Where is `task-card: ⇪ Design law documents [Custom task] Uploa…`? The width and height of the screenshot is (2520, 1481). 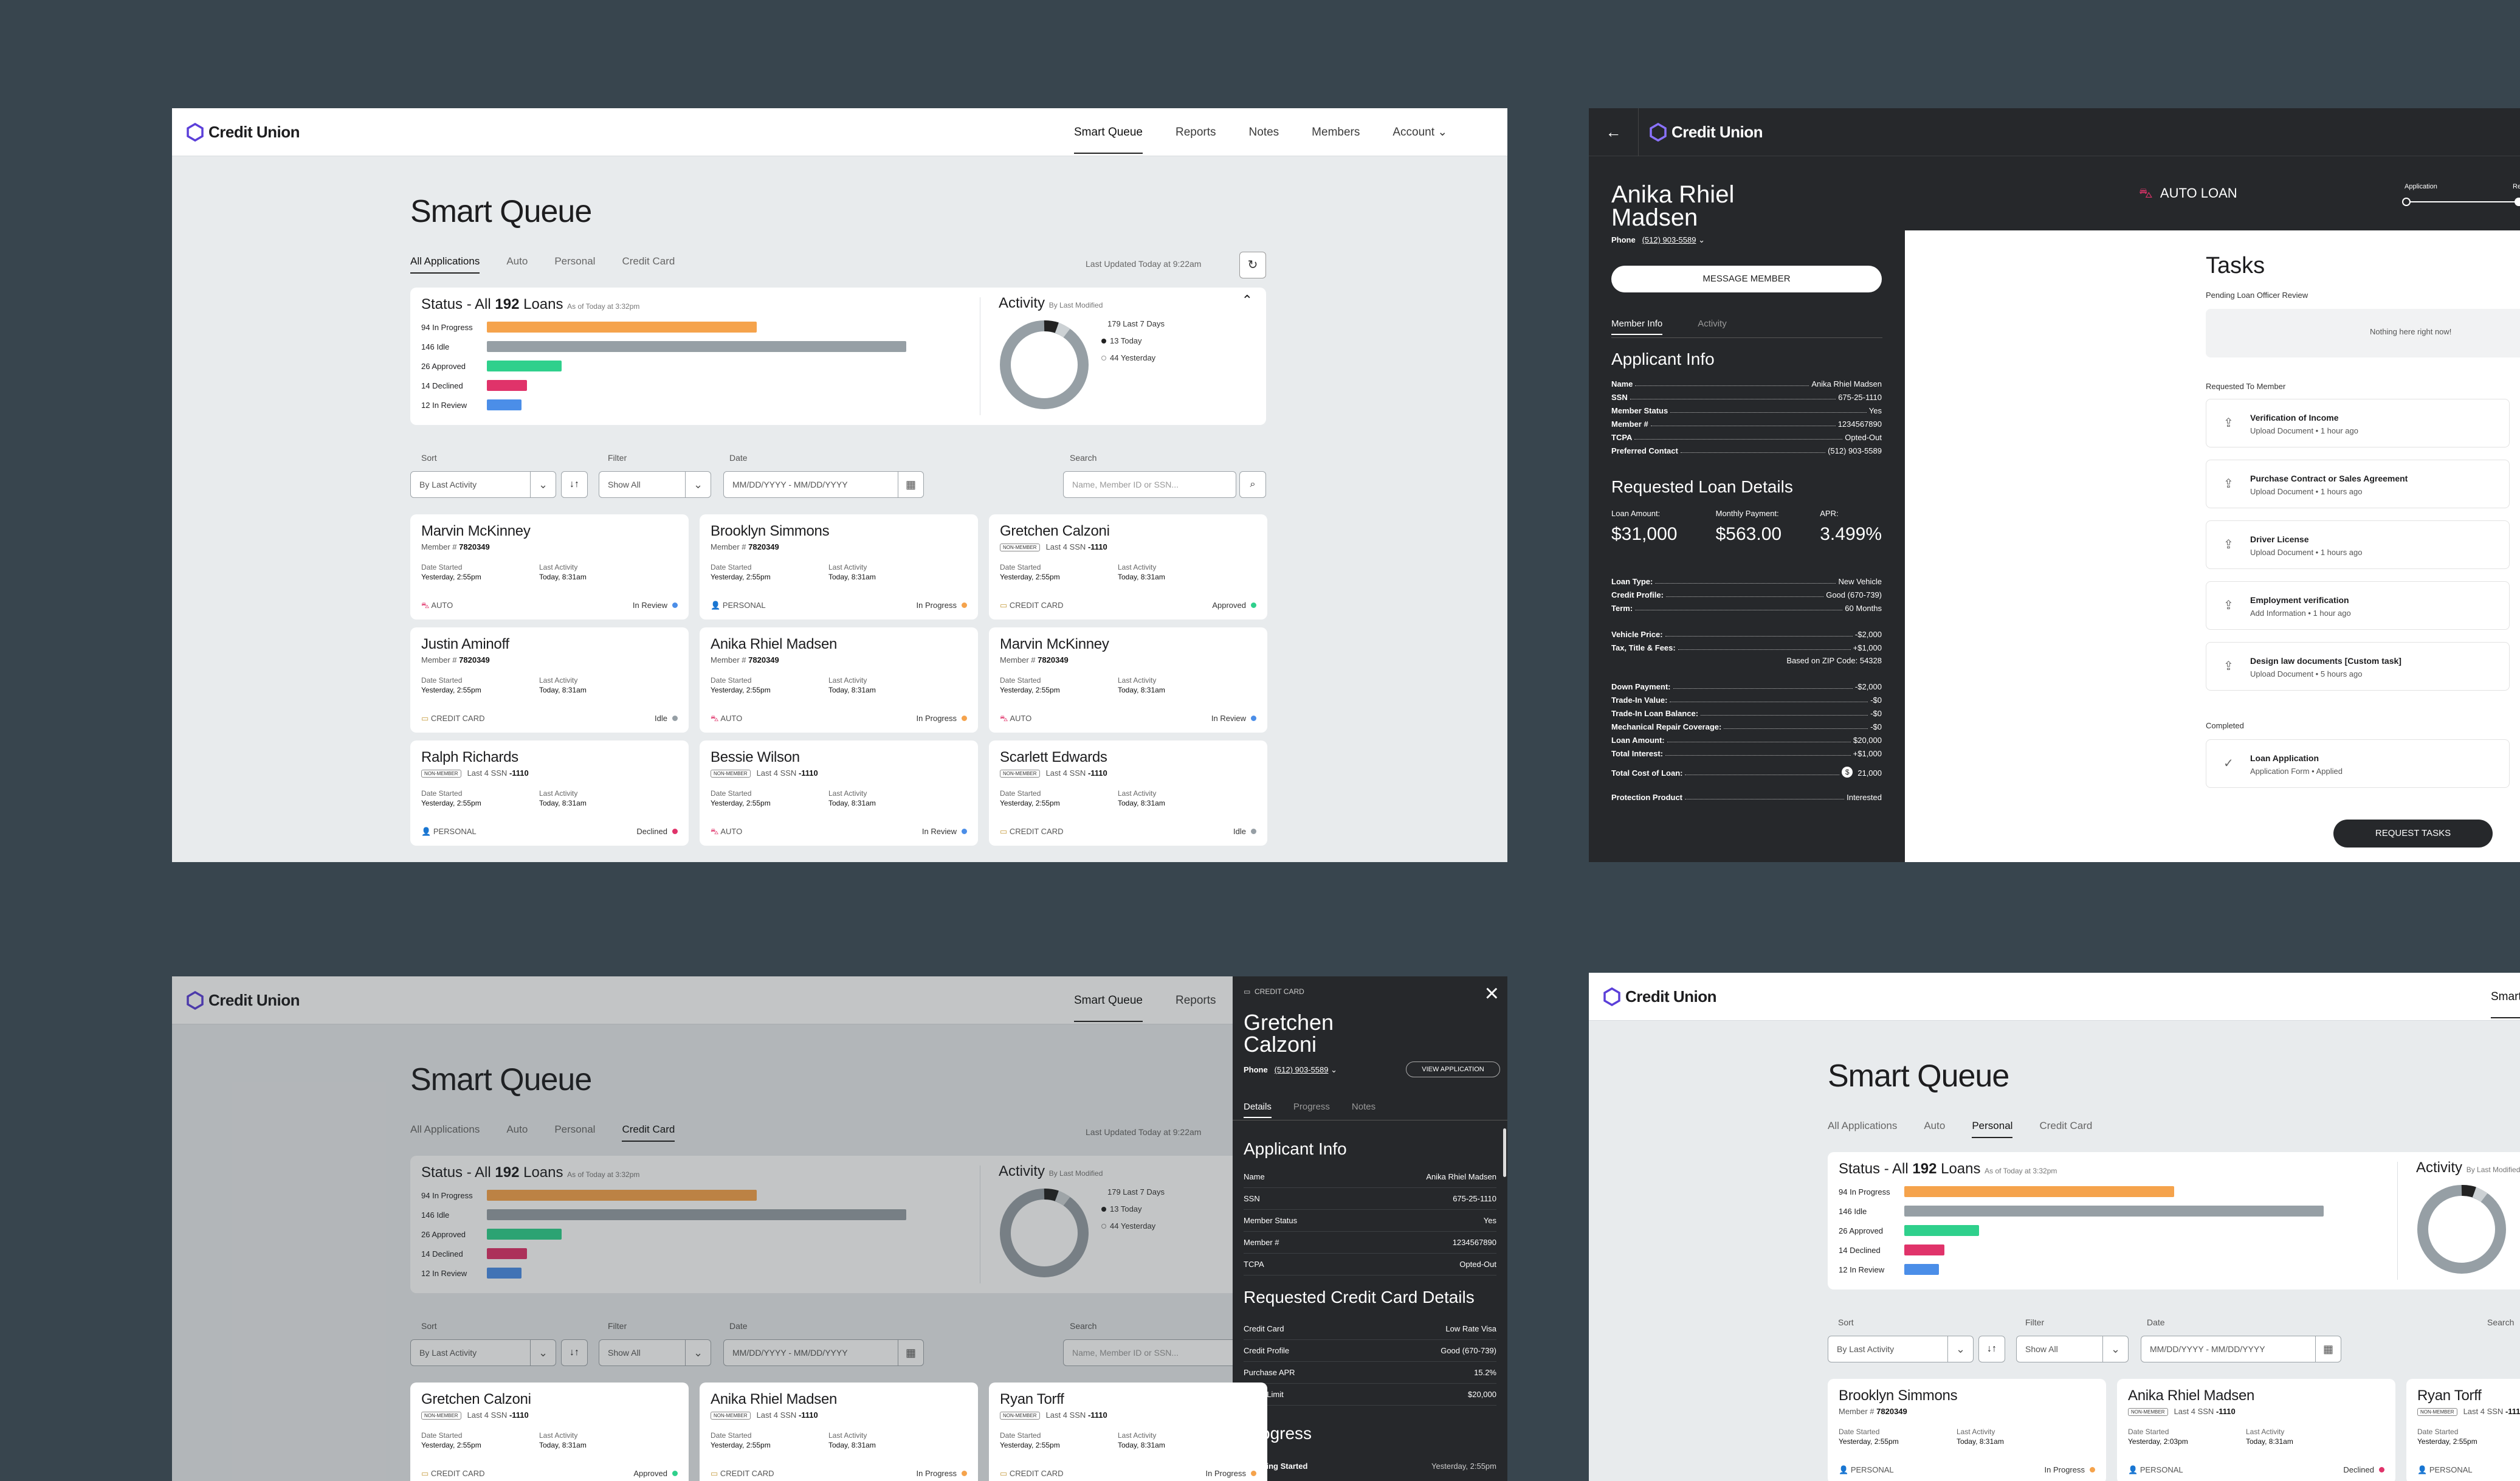
task-card: ⇪ Design law documents [Custom task] Uploa… is located at coordinates (2358, 666).